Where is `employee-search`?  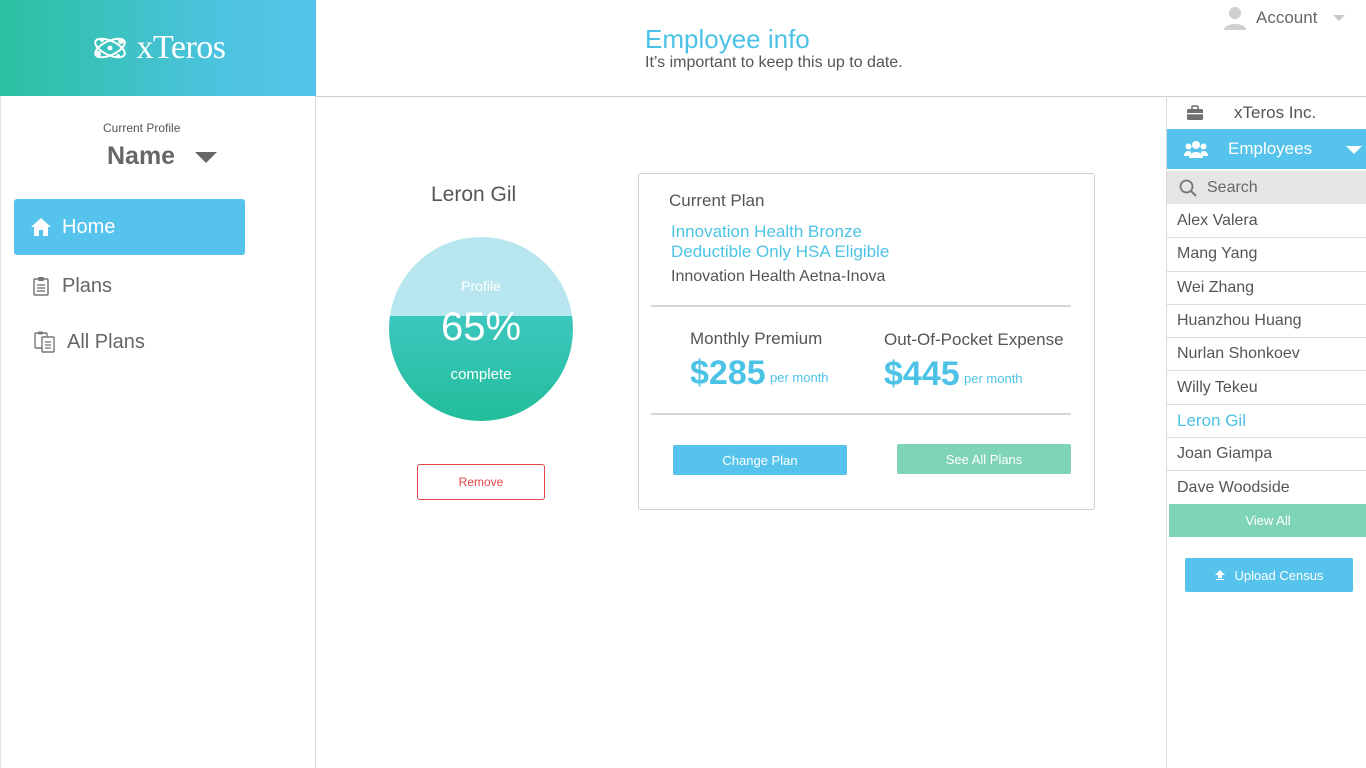 employee-search is located at coordinates (1266, 187).